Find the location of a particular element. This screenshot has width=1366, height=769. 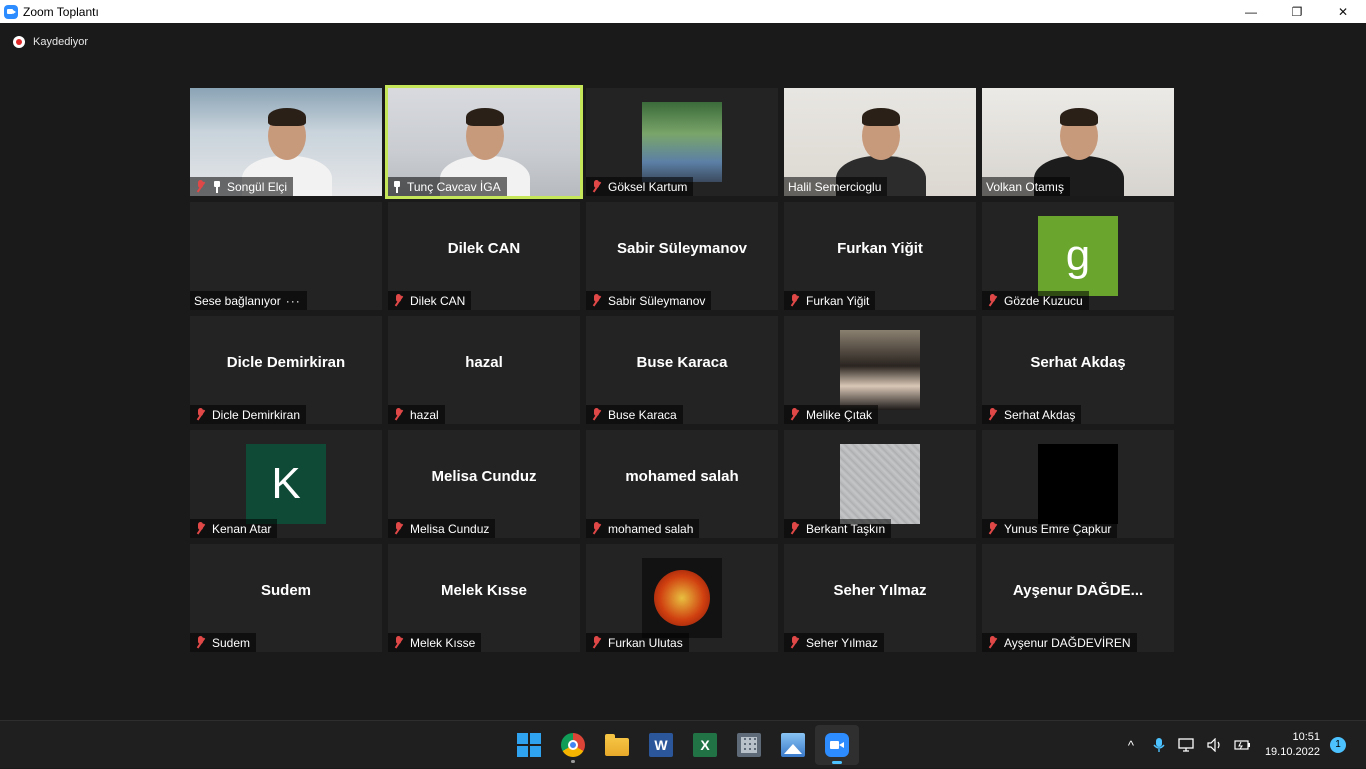

participant-name-label: Melisa Cunduz is located at coordinates (442, 528).